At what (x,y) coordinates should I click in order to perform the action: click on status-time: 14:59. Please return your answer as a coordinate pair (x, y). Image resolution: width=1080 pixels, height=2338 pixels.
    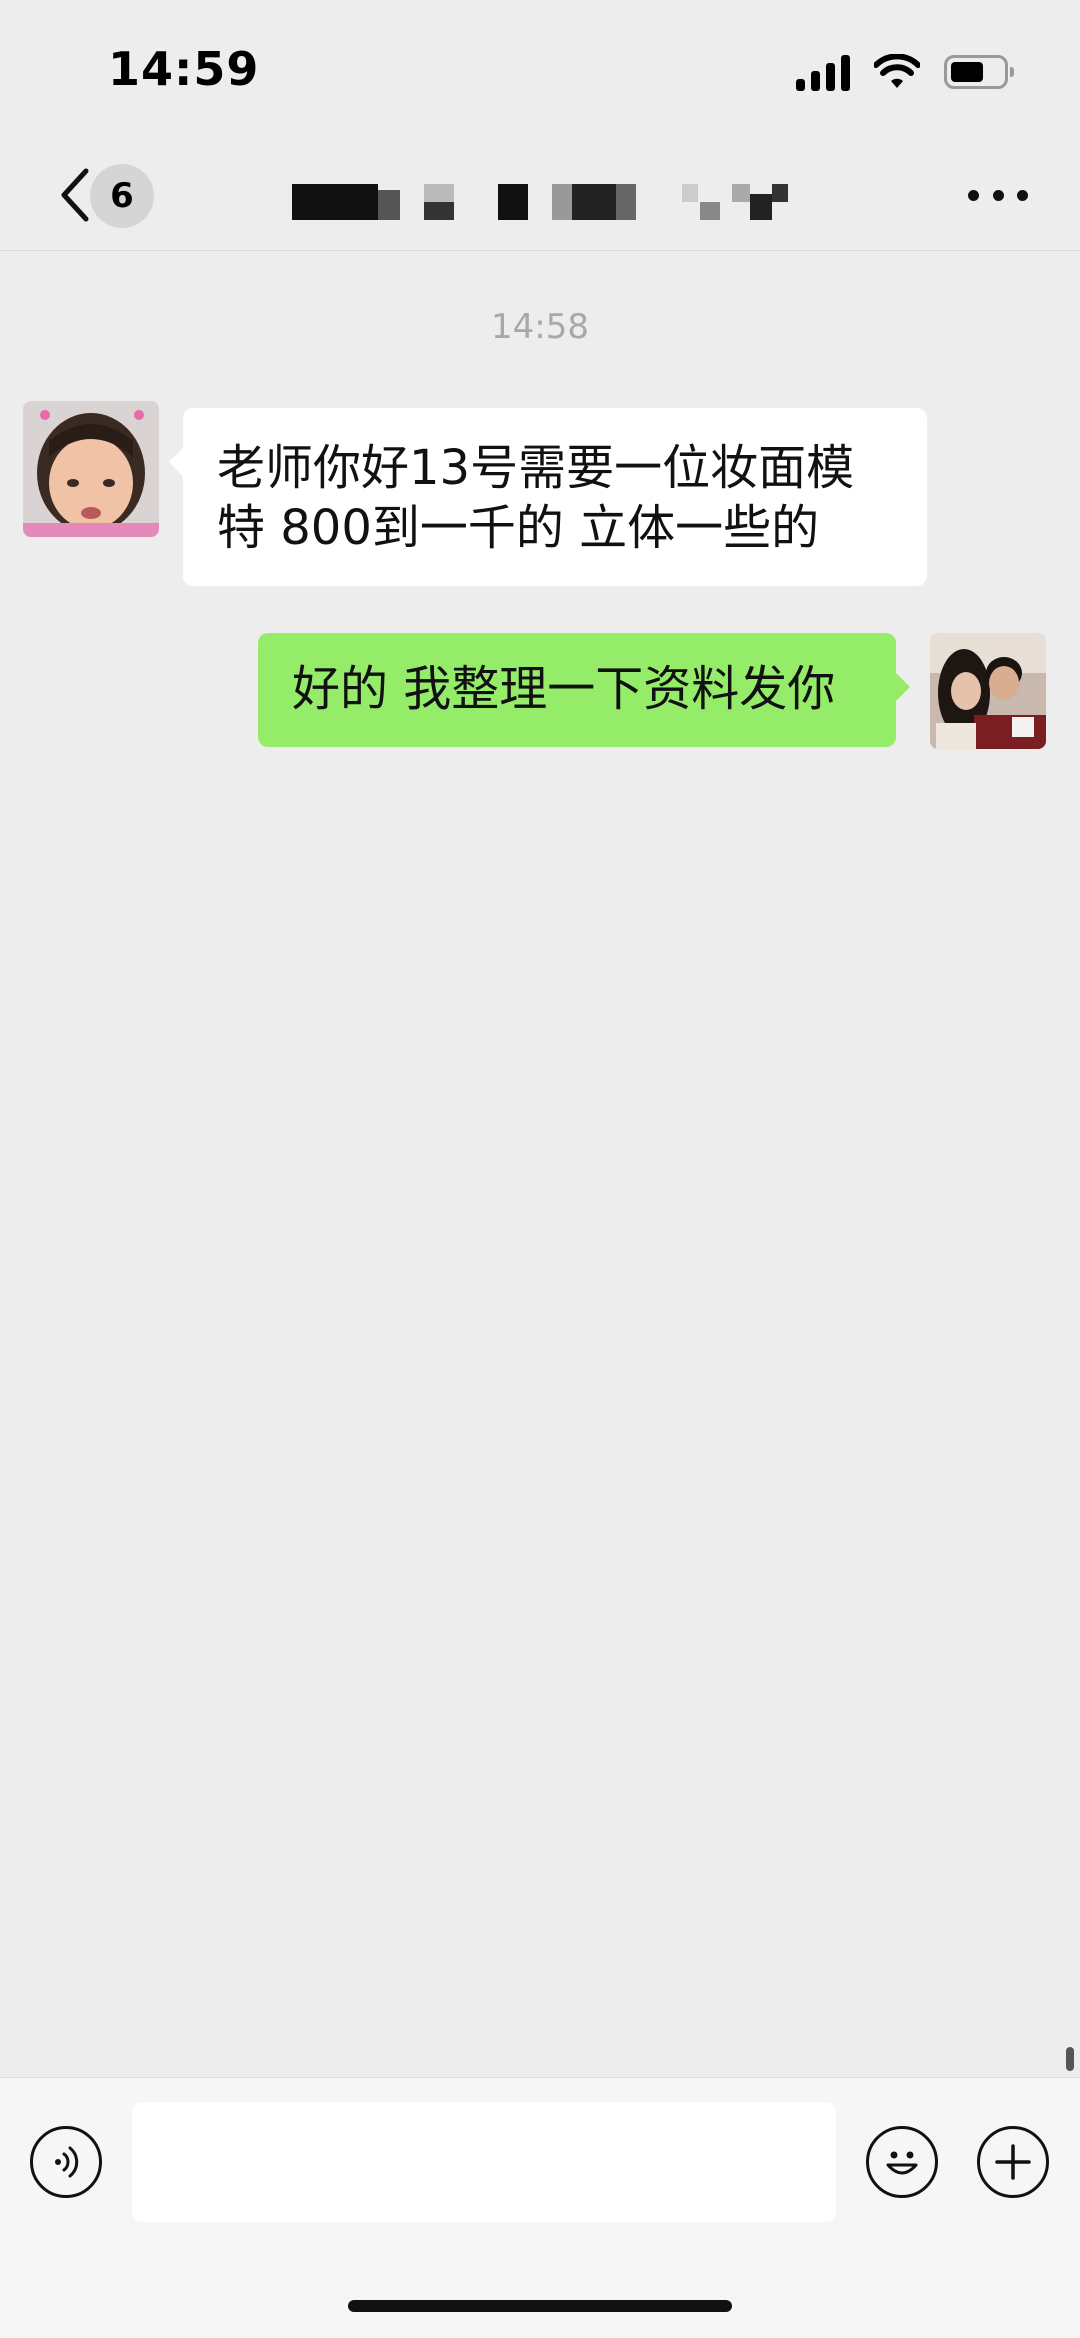
    Looking at the image, I should click on (184, 69).